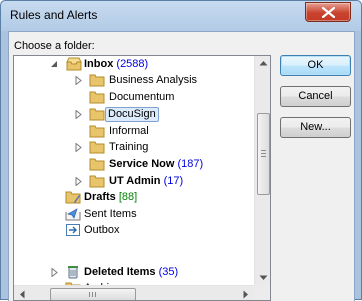 This screenshot has height=301, width=362. What do you see at coordinates (73, 272) in the screenshot?
I see `deleted-items-icon` at bounding box center [73, 272].